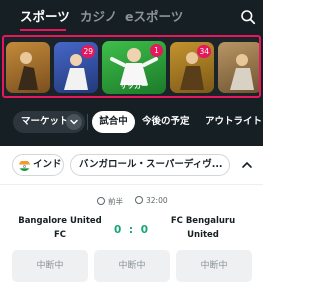  Describe the element at coordinates (24, 165) in the screenshot. I see `india-flag-icon` at that location.